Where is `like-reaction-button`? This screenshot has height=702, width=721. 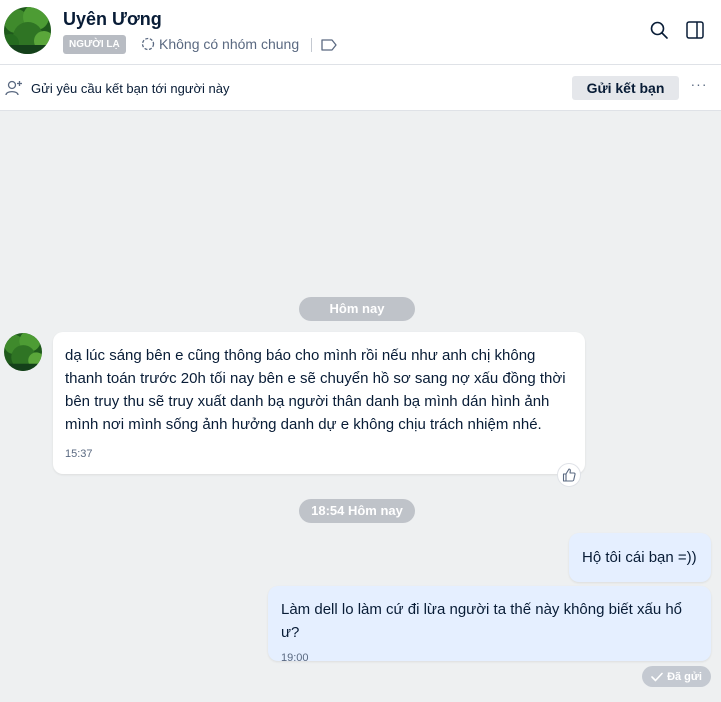
like-reaction-button is located at coordinates (569, 475).